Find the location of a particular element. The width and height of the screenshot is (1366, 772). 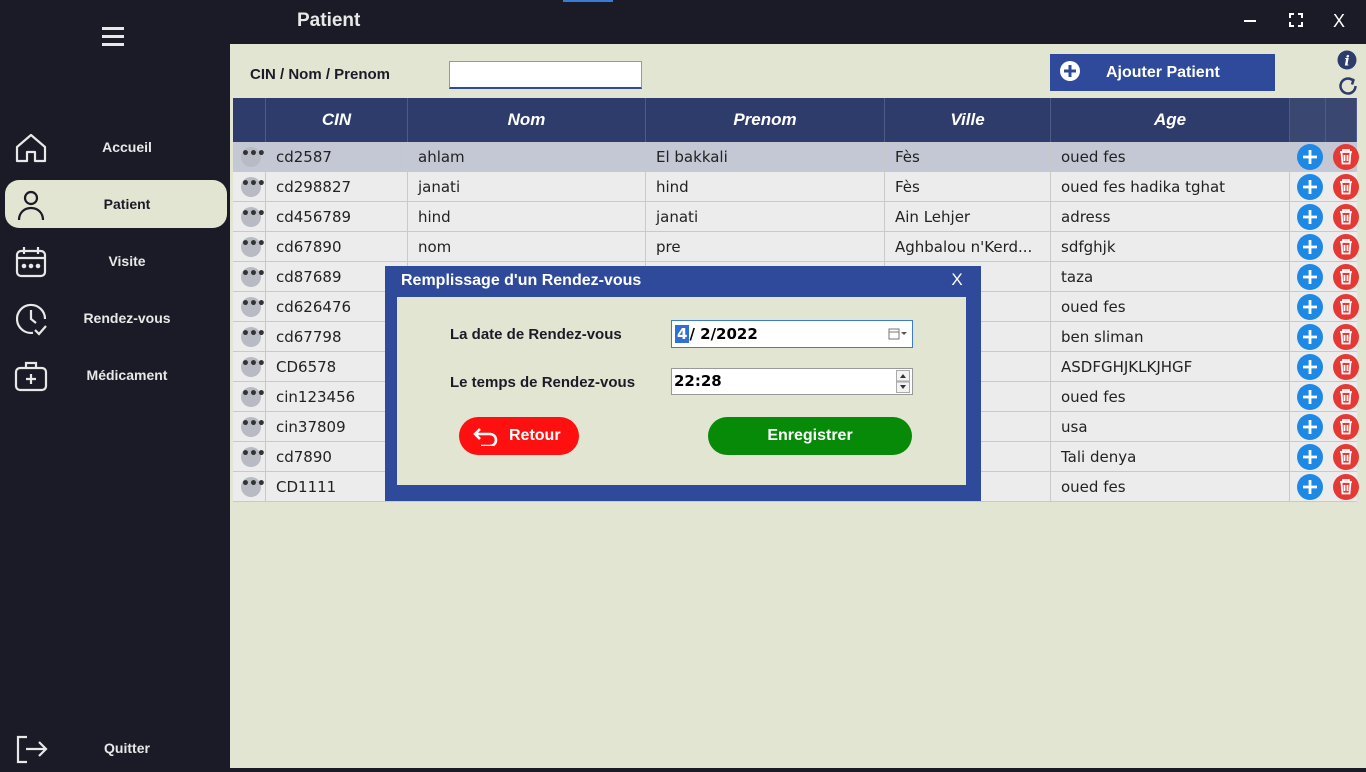

cell-age: usa is located at coordinates (1170, 427).